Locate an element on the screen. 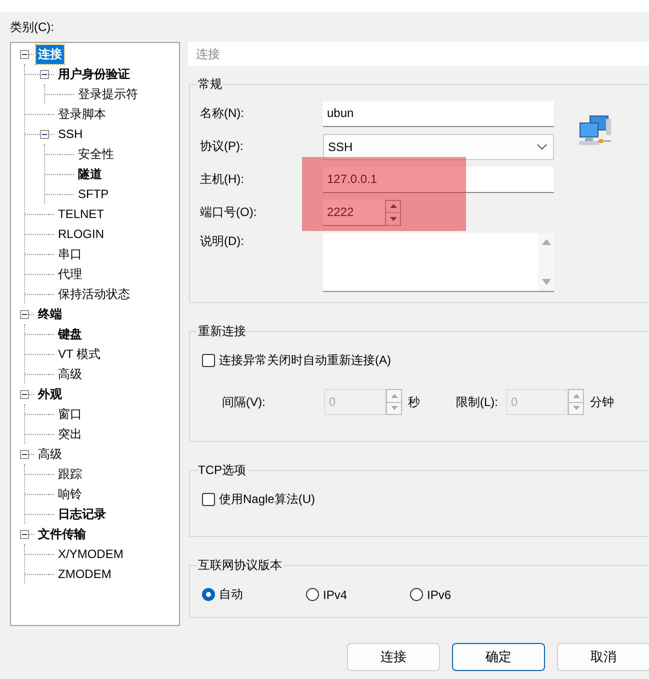 The width and height of the screenshot is (649, 679). unit-label: 分钟 is located at coordinates (602, 402).